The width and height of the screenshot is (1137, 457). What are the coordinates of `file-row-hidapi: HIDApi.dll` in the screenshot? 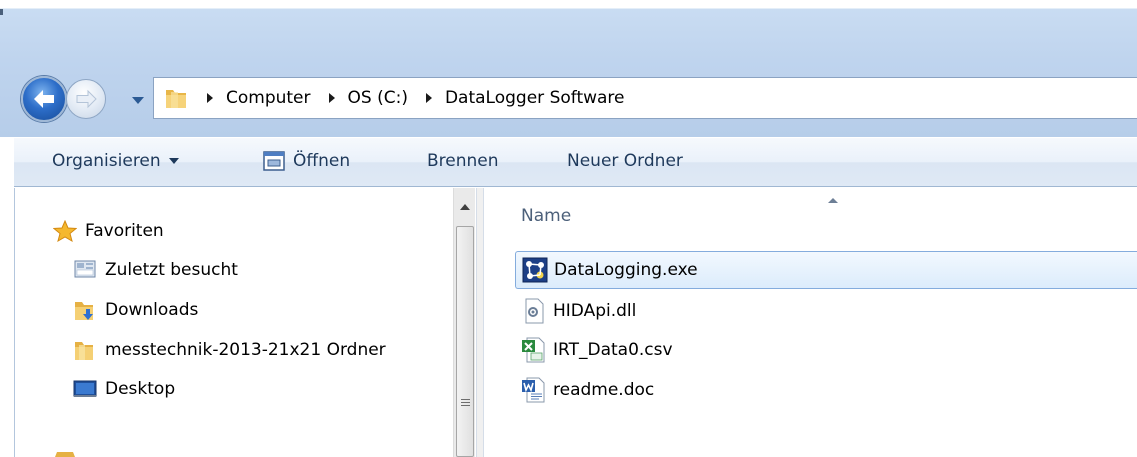 It's located at (826, 311).